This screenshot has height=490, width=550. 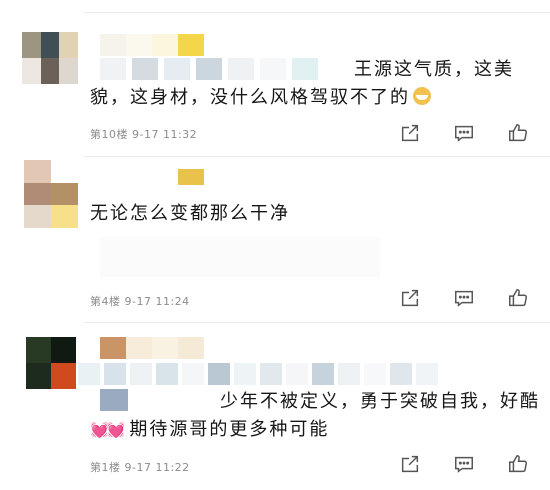 What do you see at coordinates (172, 301) in the screenshot?
I see `comment-time: 11:24` at bounding box center [172, 301].